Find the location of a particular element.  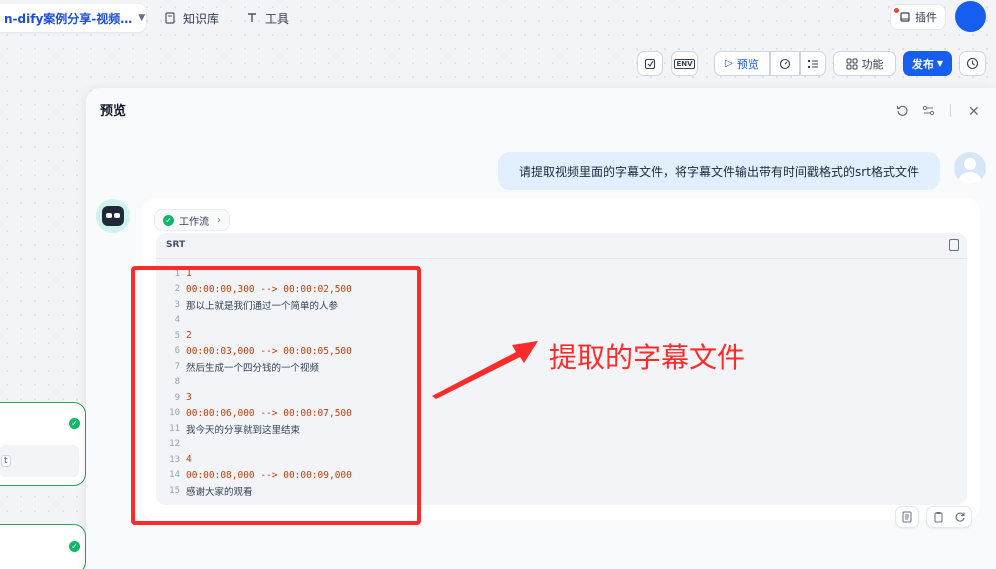

features-button: 功能 is located at coordinates (864, 63).